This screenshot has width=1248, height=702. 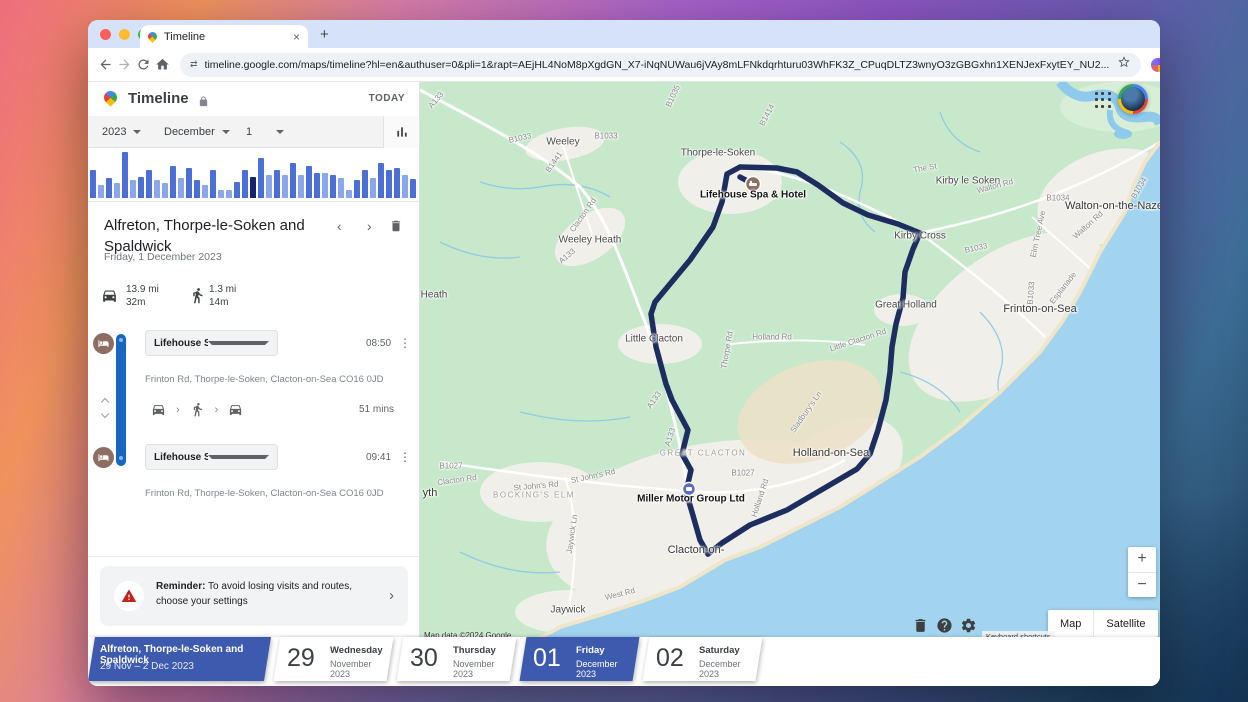 What do you see at coordinates (193, 64) in the screenshot?
I see `site-info-icon: ⇄` at bounding box center [193, 64].